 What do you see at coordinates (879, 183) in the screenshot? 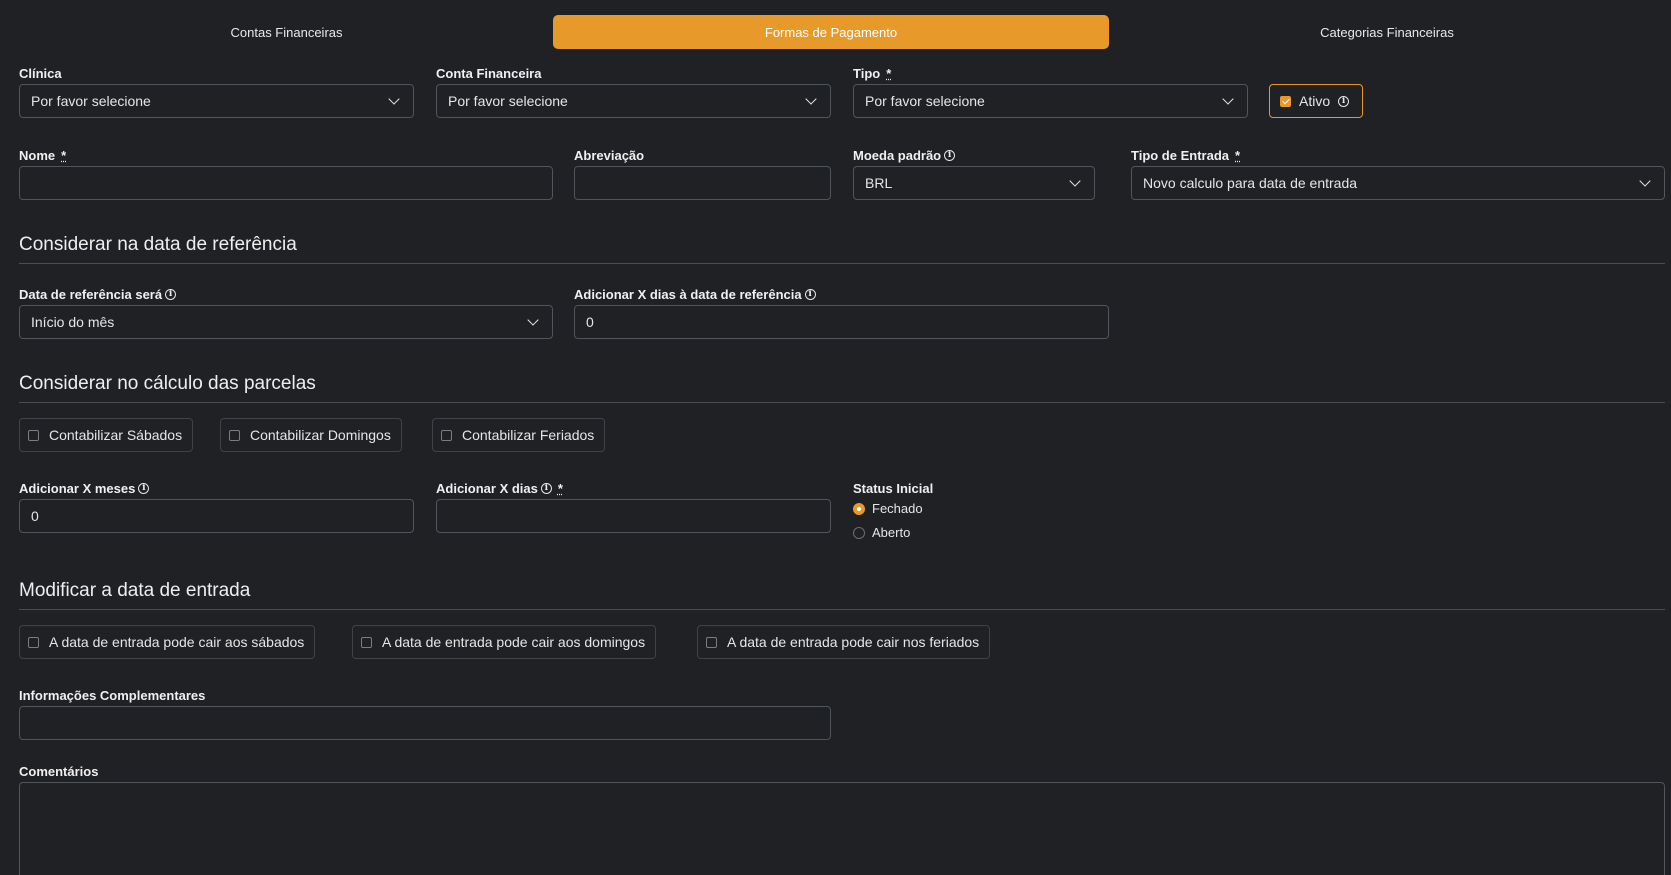
I see `moeda-padrao-value: BRL` at bounding box center [879, 183].